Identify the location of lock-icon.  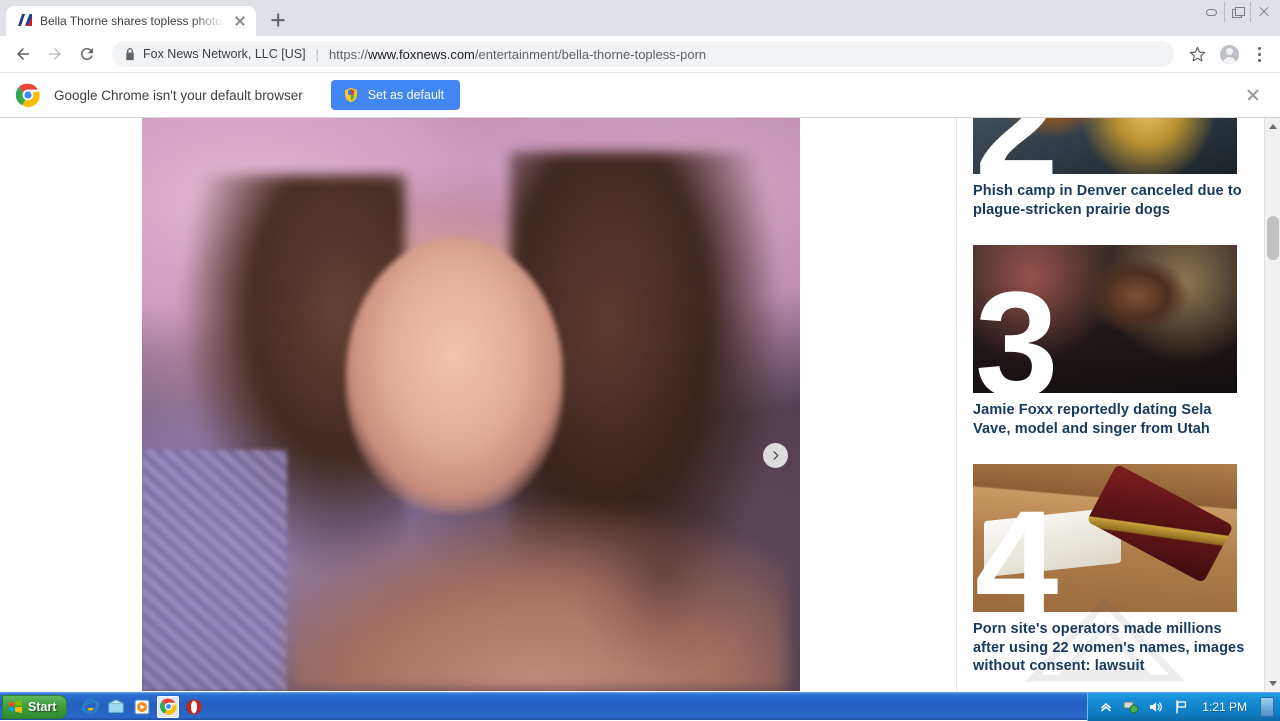
(130, 54).